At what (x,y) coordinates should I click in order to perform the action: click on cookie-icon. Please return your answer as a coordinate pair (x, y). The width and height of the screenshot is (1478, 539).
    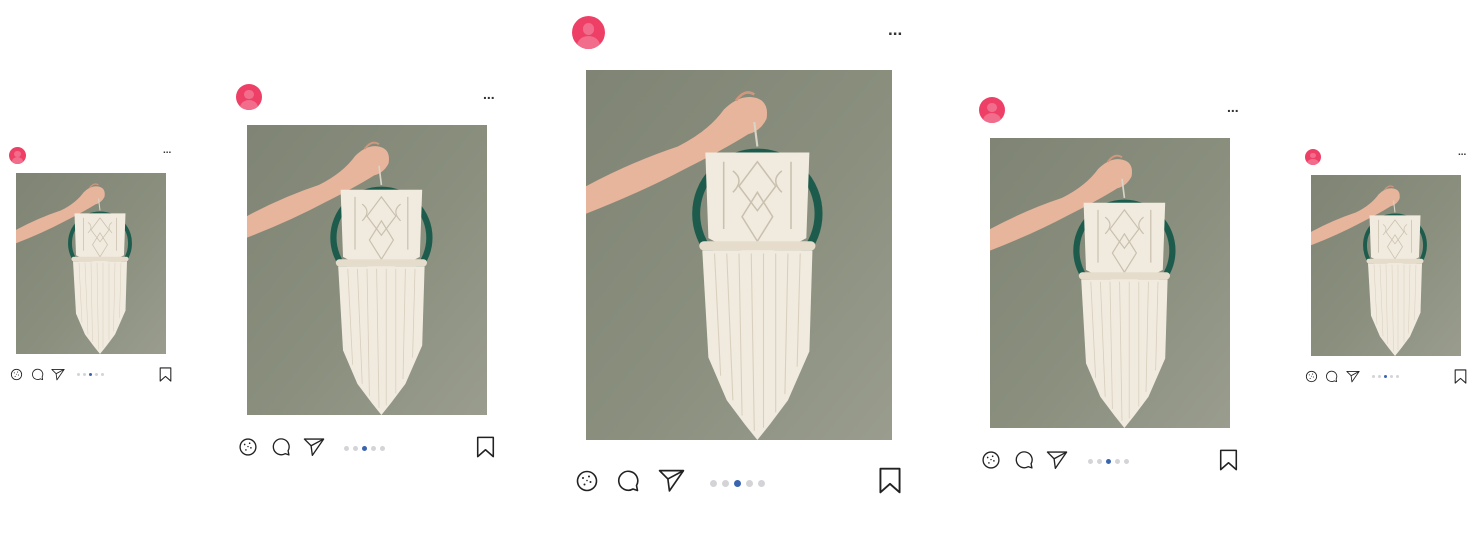
    Looking at the image, I should click on (1311, 376).